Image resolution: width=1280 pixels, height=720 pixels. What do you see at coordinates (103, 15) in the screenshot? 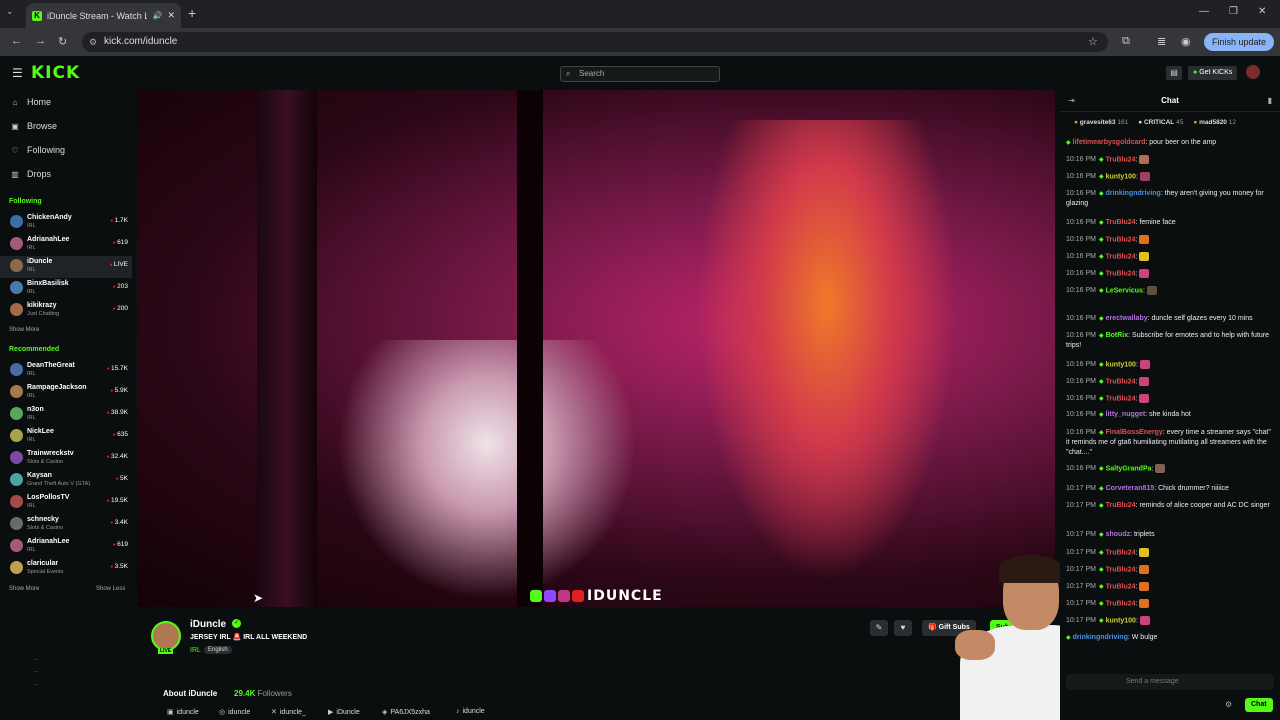
I see `browser-tab: K iDuncle Stream - Watch Live 🔊 ✕` at bounding box center [103, 15].